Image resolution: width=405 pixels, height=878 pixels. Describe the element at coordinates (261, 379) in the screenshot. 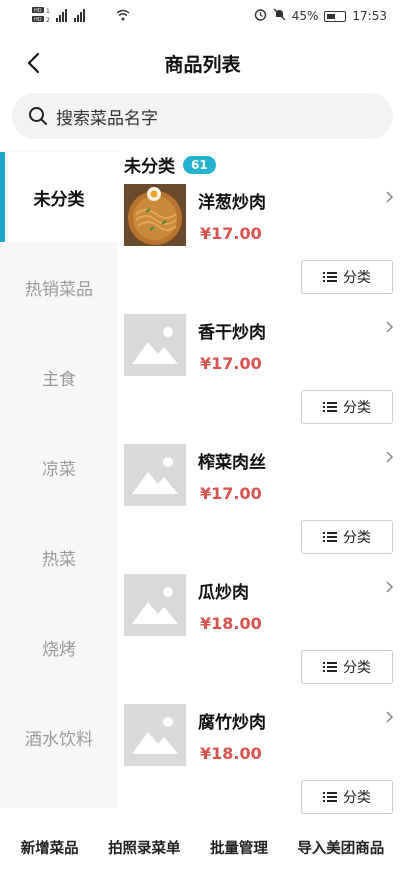

I see `product-item: 香干炒肉 ¥17.00 分类` at that location.